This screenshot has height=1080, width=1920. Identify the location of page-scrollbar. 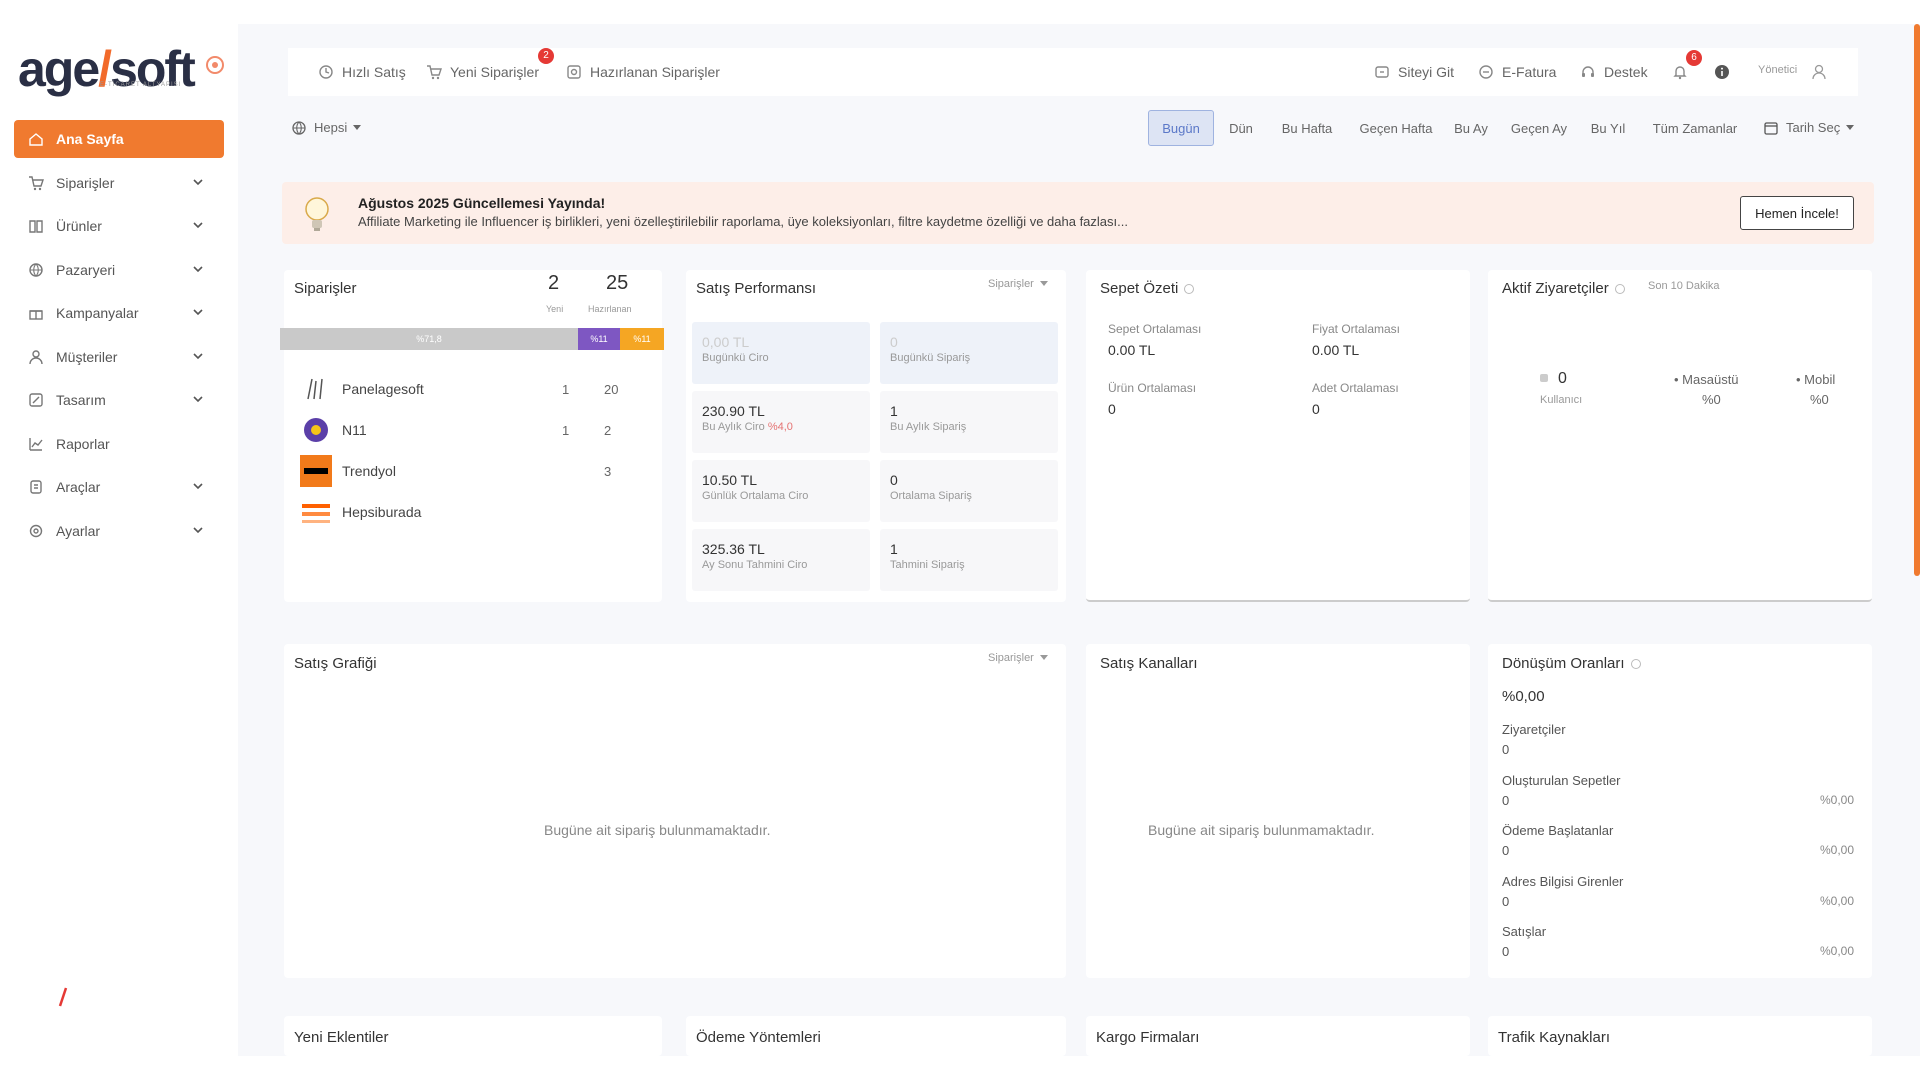
(1917, 300).